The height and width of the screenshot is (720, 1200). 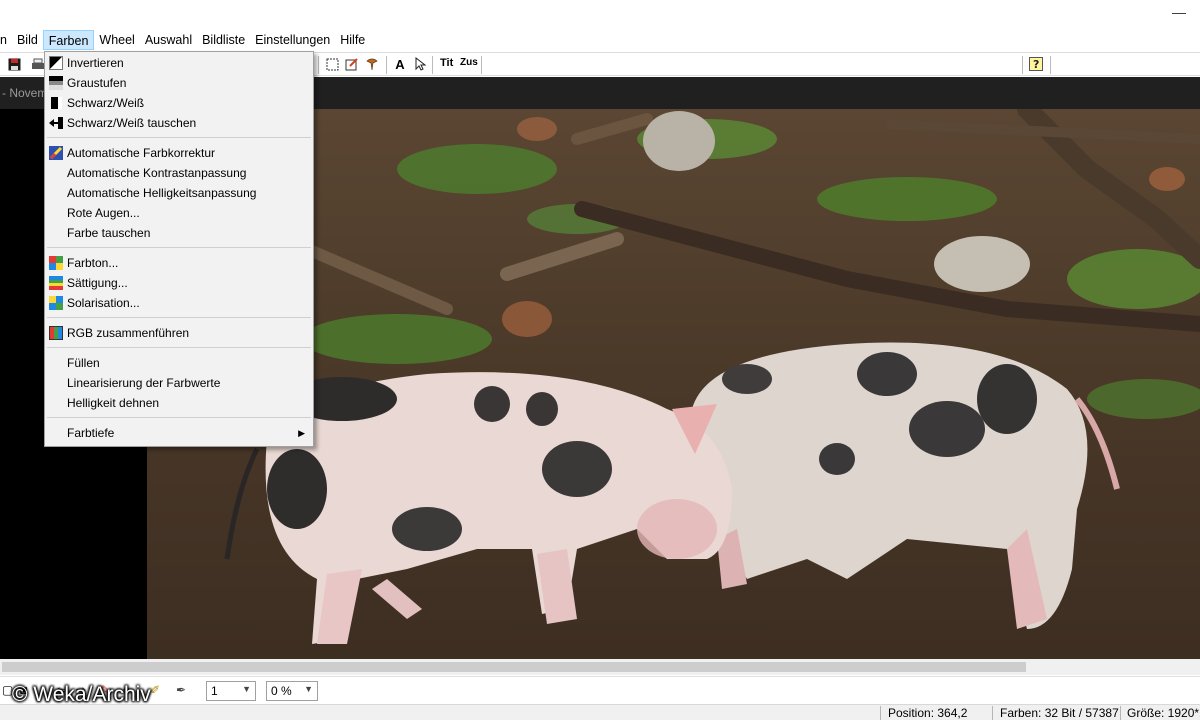 I want to click on eyedropper-icon: ✒, so click(x=181, y=690).